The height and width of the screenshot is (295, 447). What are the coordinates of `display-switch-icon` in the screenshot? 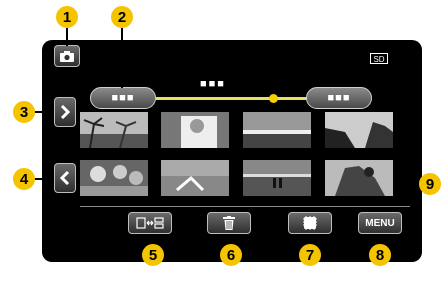 It's located at (150, 223).